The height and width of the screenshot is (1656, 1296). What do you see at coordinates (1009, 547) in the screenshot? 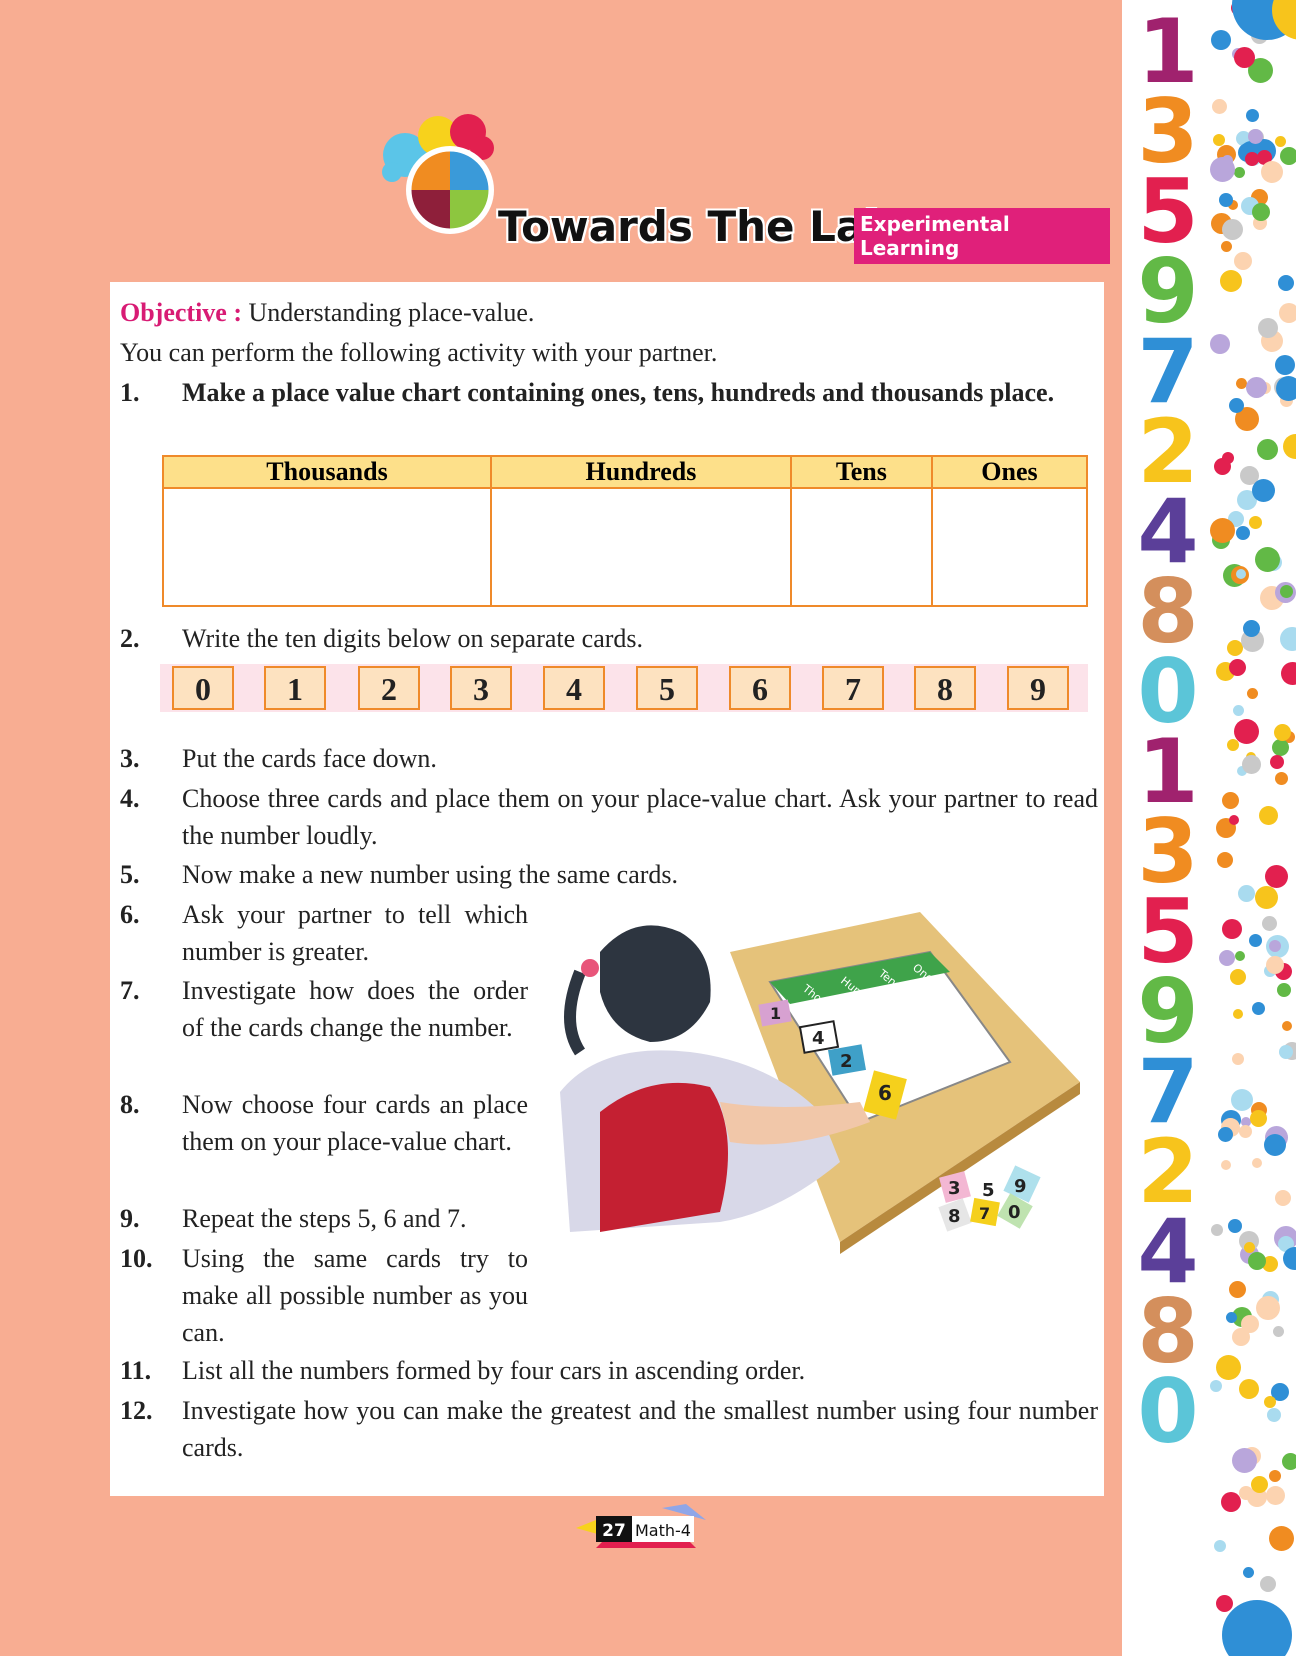
I see `cell-ones` at bounding box center [1009, 547].